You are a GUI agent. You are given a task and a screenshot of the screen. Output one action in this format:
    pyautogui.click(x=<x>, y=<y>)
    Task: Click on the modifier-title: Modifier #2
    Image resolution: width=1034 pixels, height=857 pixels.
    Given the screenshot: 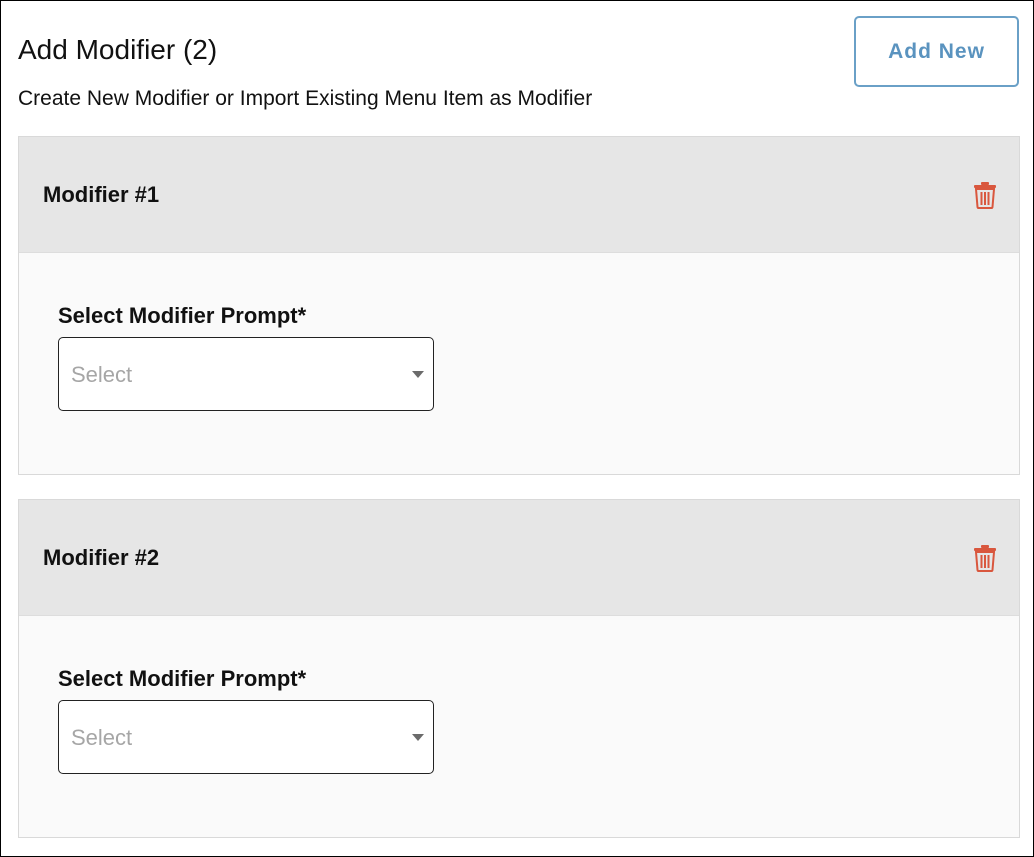 What is the action you would take?
    pyautogui.click(x=101, y=557)
    